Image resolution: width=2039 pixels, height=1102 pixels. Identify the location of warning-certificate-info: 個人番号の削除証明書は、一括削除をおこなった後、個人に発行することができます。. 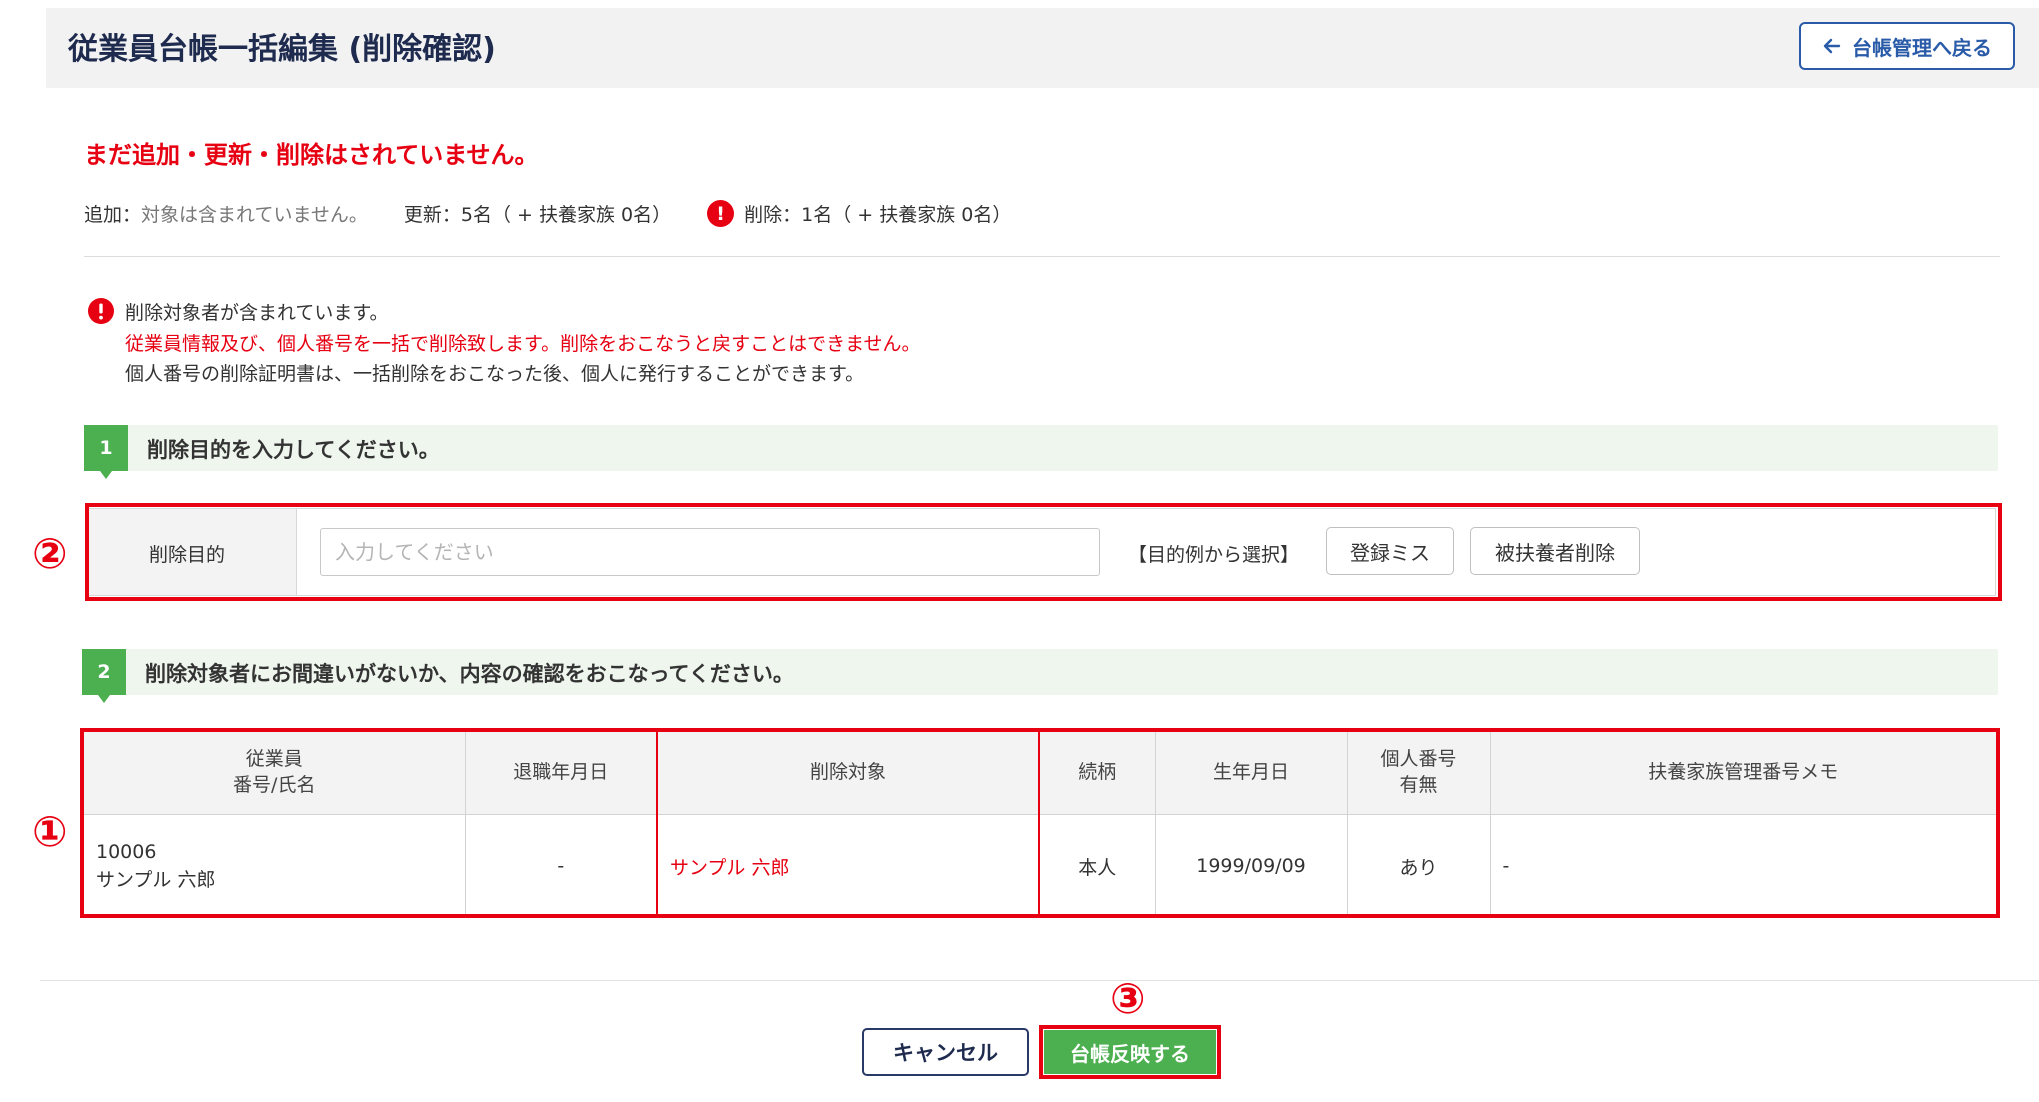
(495, 374).